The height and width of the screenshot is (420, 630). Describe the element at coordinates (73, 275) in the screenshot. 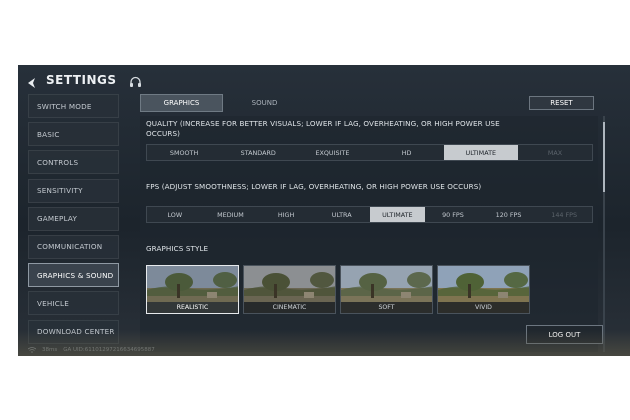

I see `sidebar-item-graphics-sound: GRAPHICS & SOUND` at that location.